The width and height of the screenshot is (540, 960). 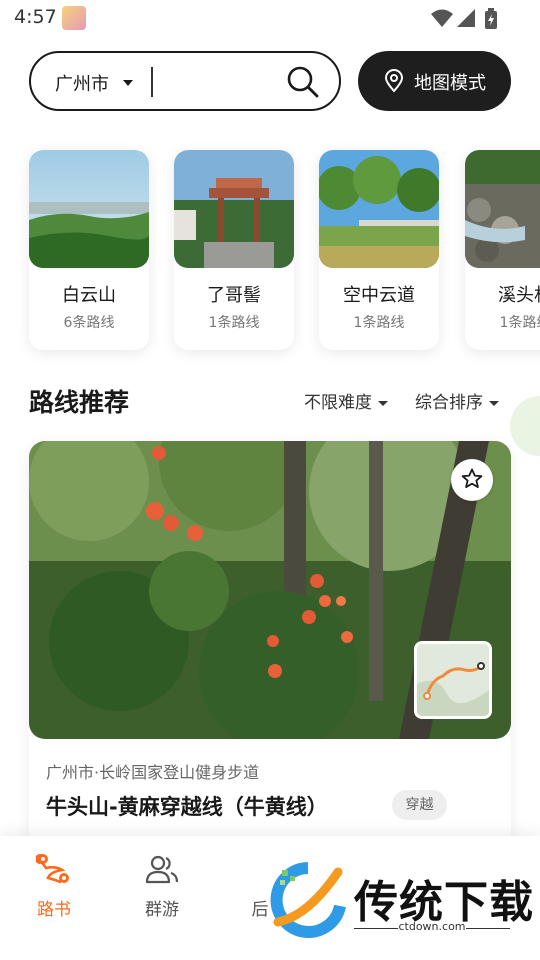 I want to click on star-icon, so click(x=472, y=478).